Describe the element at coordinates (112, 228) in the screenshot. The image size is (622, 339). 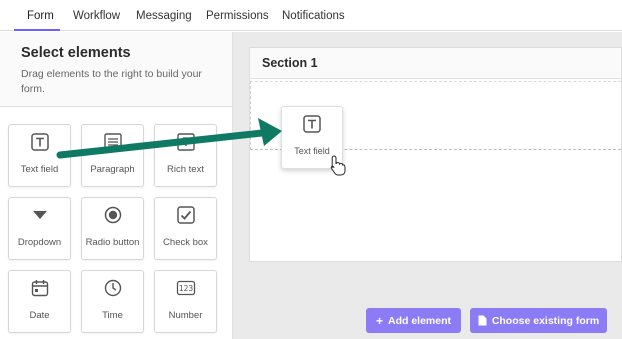
I see `element-radio-button: Radio button` at that location.